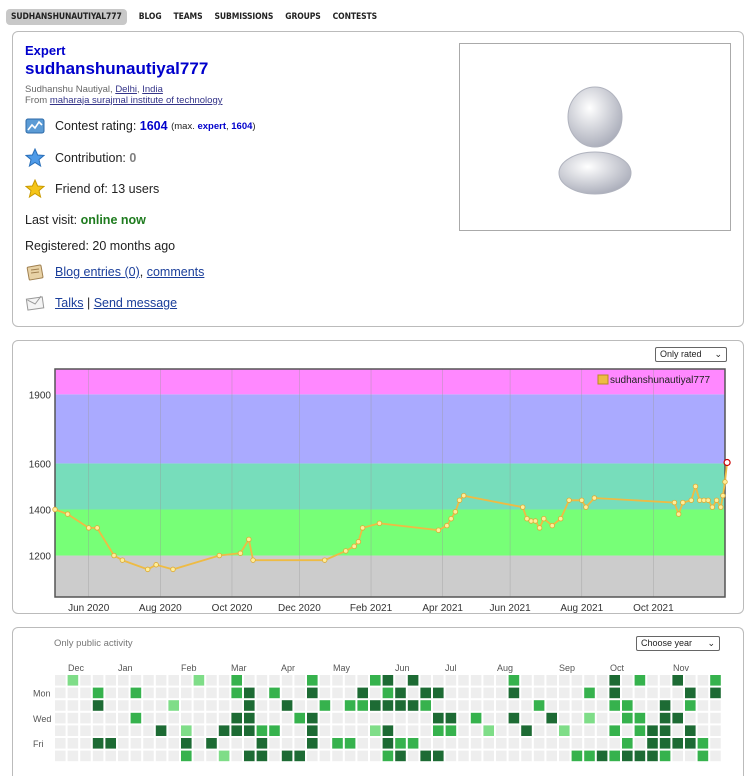 The image size is (747, 776). What do you see at coordinates (126, 89) in the screenshot?
I see `city-link: Delhi` at bounding box center [126, 89].